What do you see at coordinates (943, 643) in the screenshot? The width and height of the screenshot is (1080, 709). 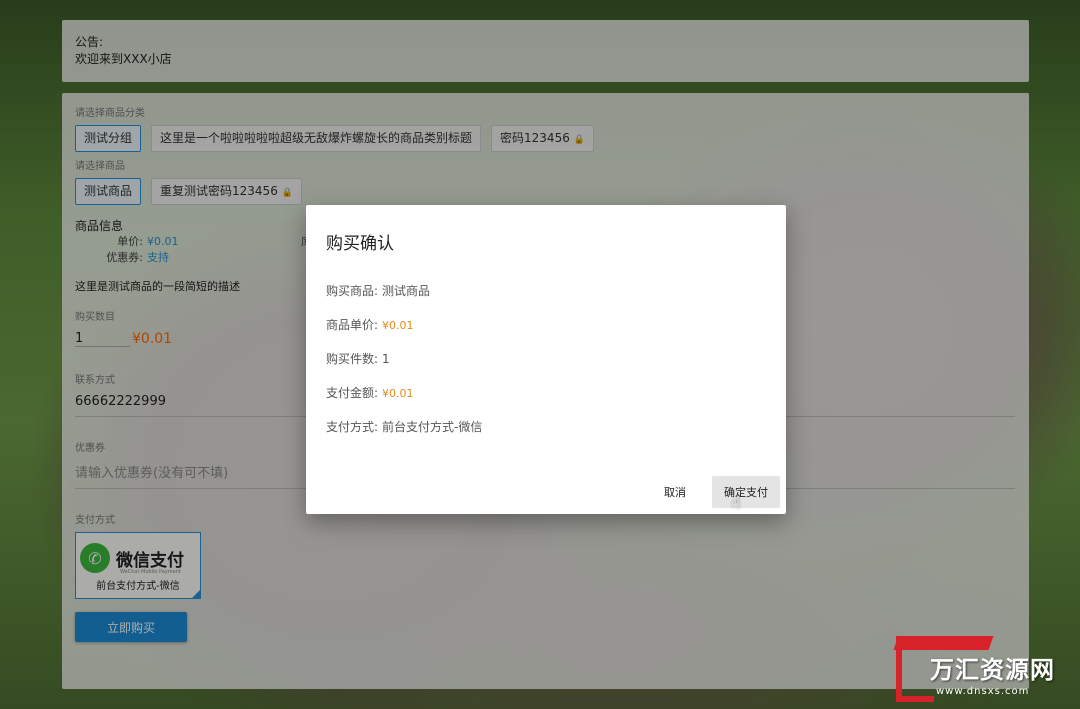 I see `watermark-bar-icon` at bounding box center [943, 643].